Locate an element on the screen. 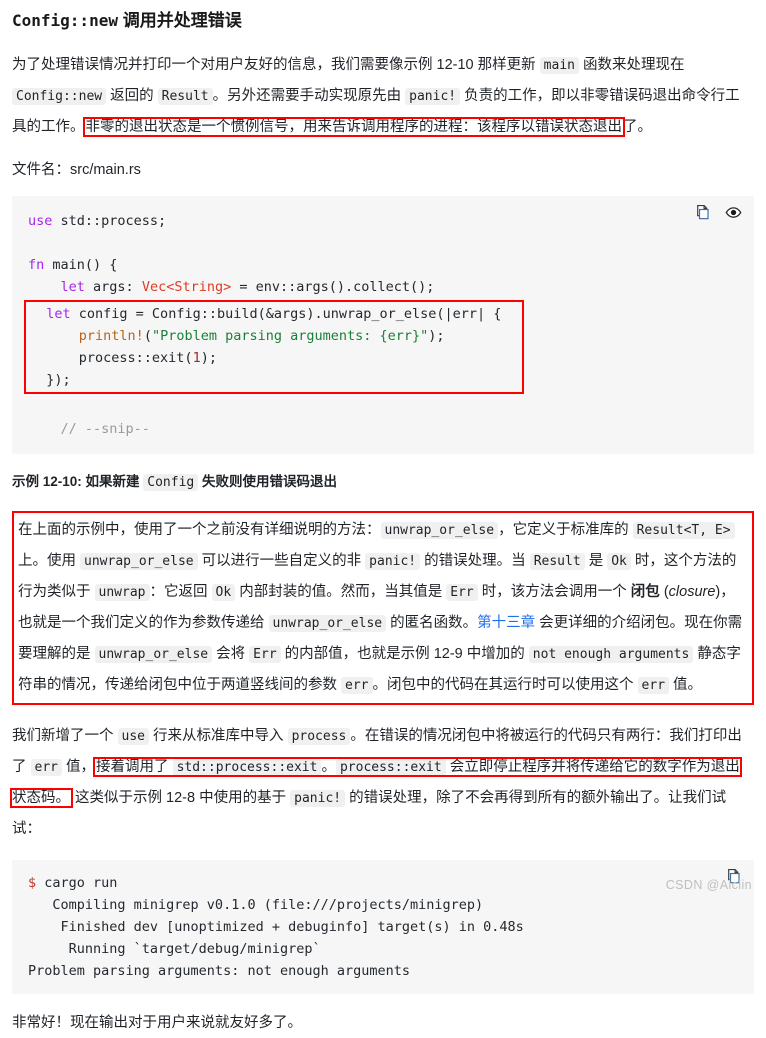 The width and height of the screenshot is (766, 1038). code-text: main() { is located at coordinates (81, 265).